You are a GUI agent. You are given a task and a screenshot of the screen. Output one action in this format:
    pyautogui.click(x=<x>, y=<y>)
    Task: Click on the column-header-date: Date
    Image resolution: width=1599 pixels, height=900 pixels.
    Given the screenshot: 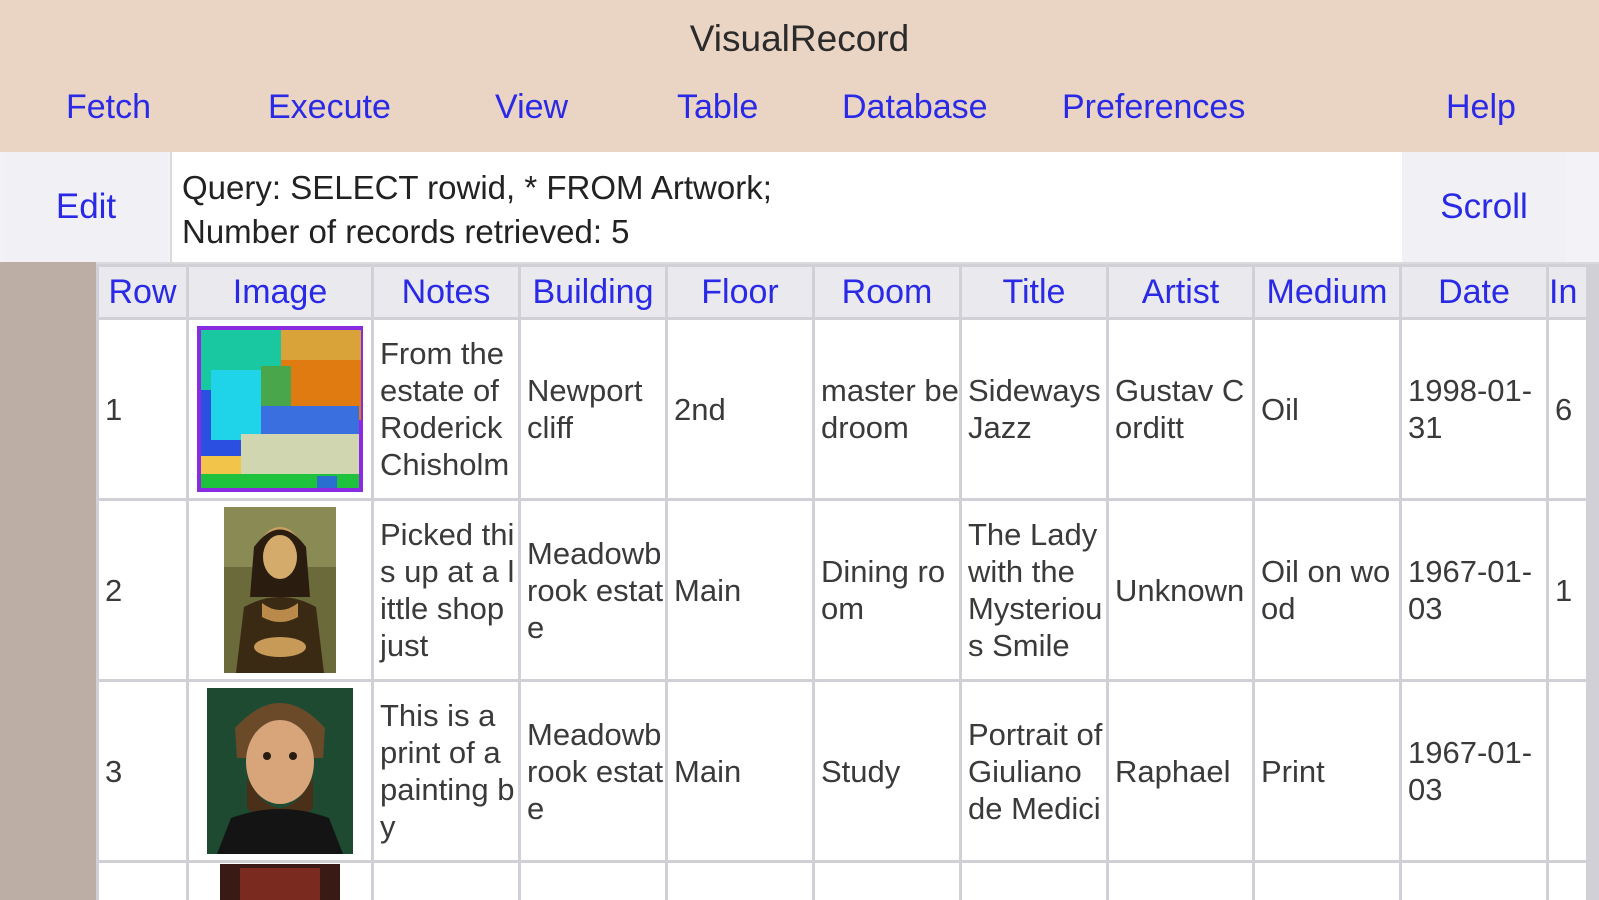 What is the action you would take?
    pyautogui.click(x=1474, y=292)
    